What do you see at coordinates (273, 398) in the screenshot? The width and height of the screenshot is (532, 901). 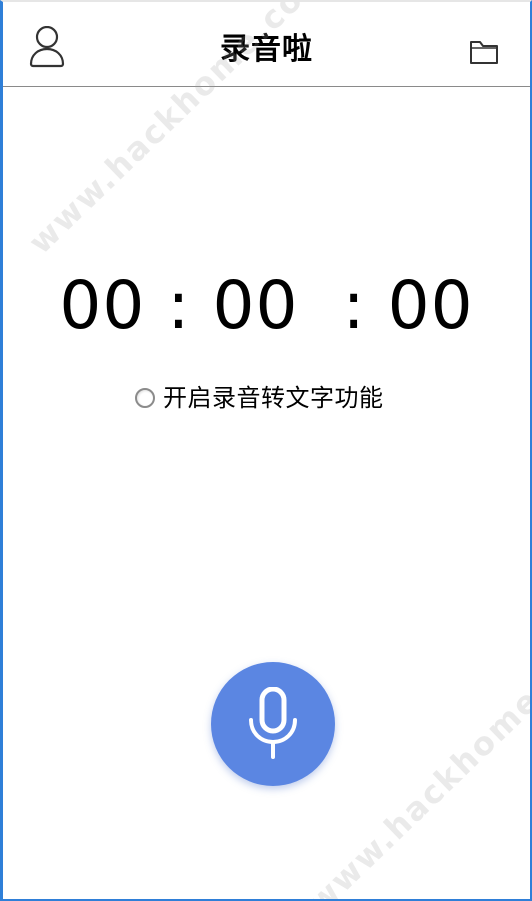 I see `toggle-label: 开启录音转文字功能` at bounding box center [273, 398].